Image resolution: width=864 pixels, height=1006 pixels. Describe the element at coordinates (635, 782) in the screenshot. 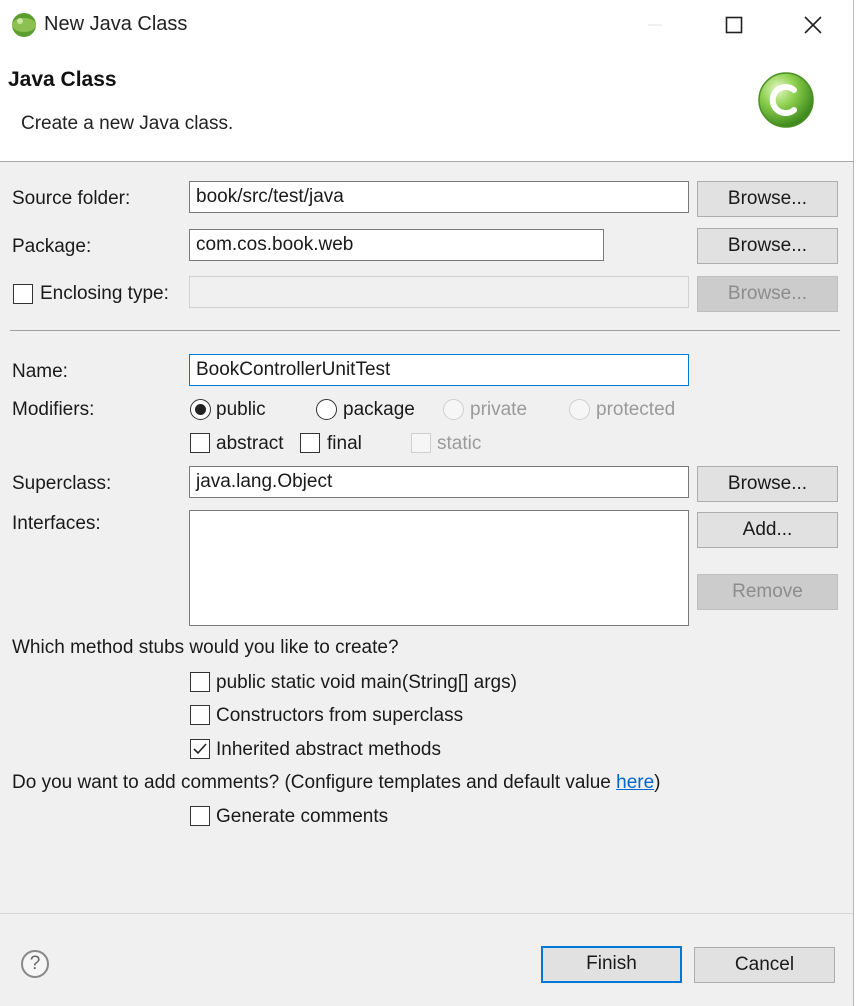

I see `configure-templates-link: here` at that location.